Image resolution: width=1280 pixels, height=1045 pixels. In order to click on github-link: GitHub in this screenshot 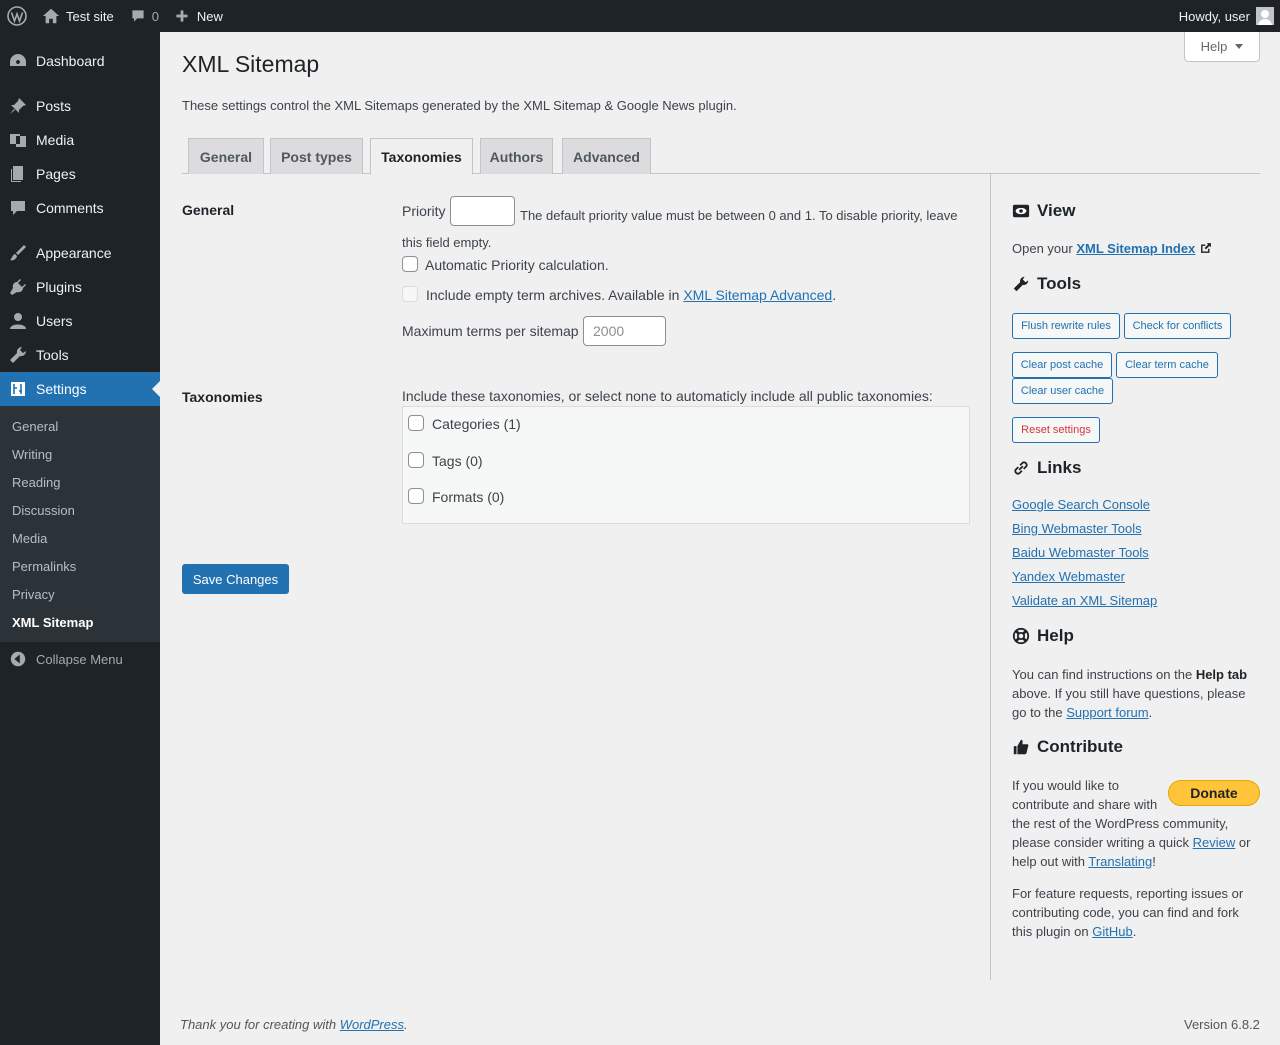, I will do `click(1112, 931)`.